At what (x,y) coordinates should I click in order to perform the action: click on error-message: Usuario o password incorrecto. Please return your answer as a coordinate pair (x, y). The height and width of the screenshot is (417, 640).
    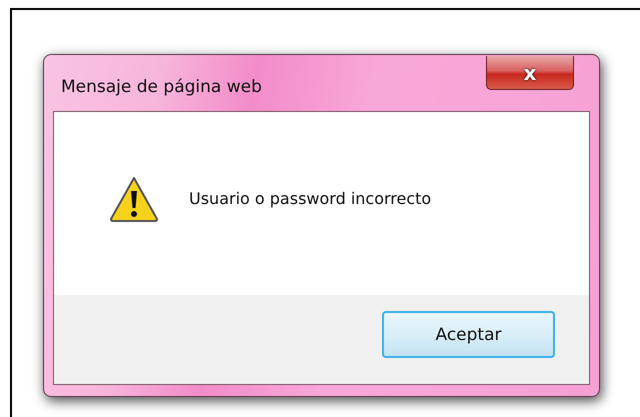
    Looking at the image, I should click on (310, 198).